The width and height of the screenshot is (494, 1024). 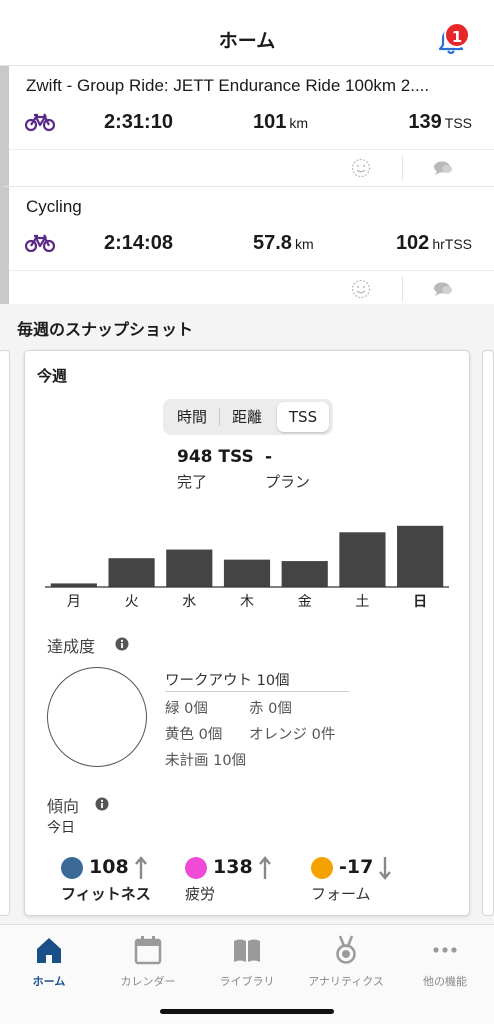 What do you see at coordinates (433, 243) in the screenshot?
I see `activity-tss: 102 hrTSS` at bounding box center [433, 243].